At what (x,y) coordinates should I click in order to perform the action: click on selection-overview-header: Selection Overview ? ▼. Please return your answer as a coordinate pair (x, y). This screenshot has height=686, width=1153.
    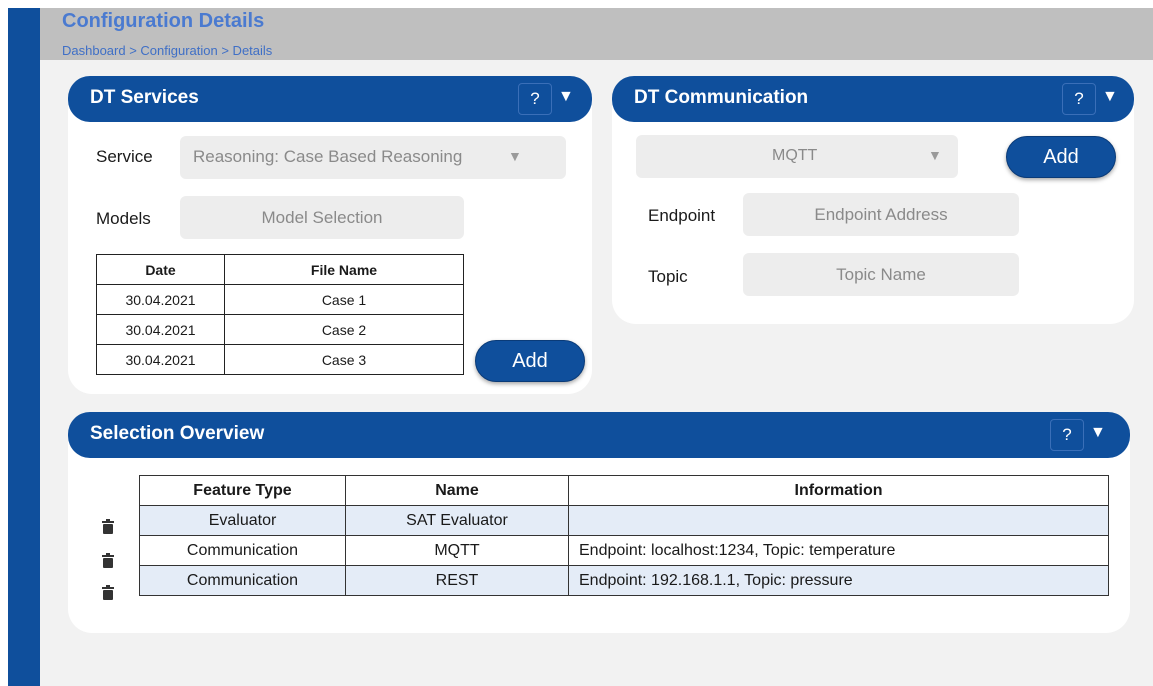
    Looking at the image, I should click on (599, 435).